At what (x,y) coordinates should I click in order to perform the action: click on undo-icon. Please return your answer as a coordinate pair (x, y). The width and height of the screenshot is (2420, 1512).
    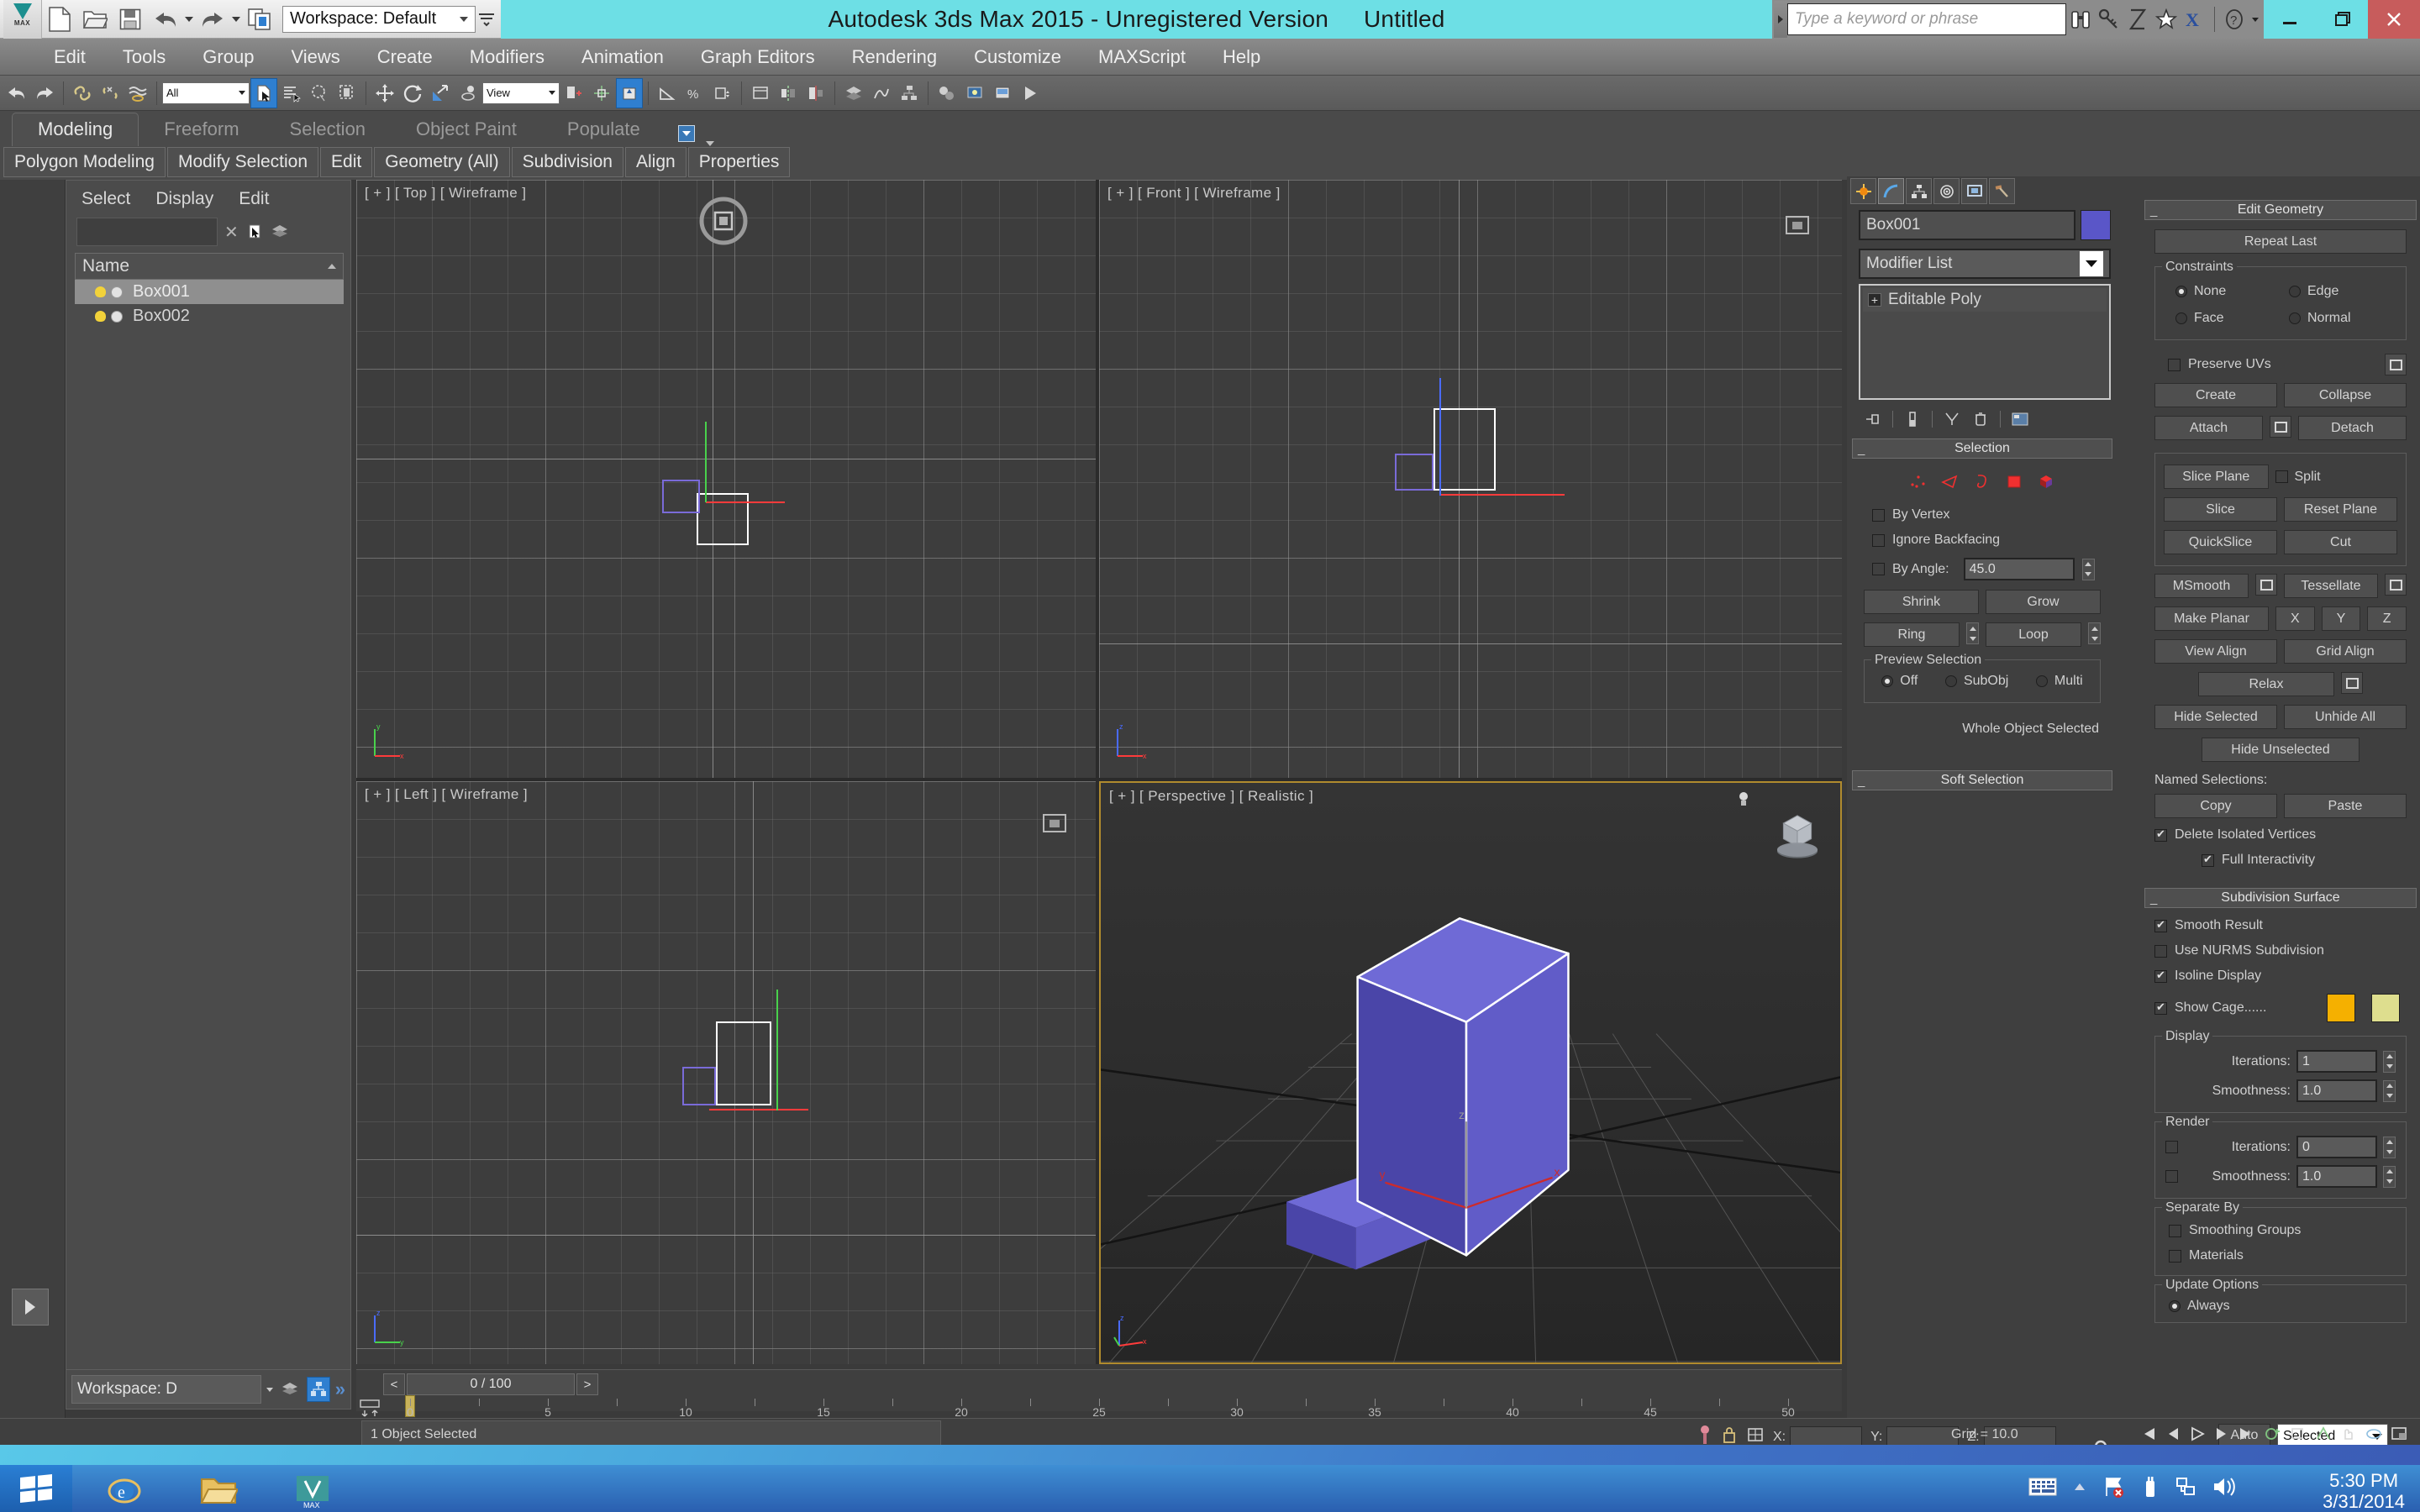
    Looking at the image, I should click on (165, 19).